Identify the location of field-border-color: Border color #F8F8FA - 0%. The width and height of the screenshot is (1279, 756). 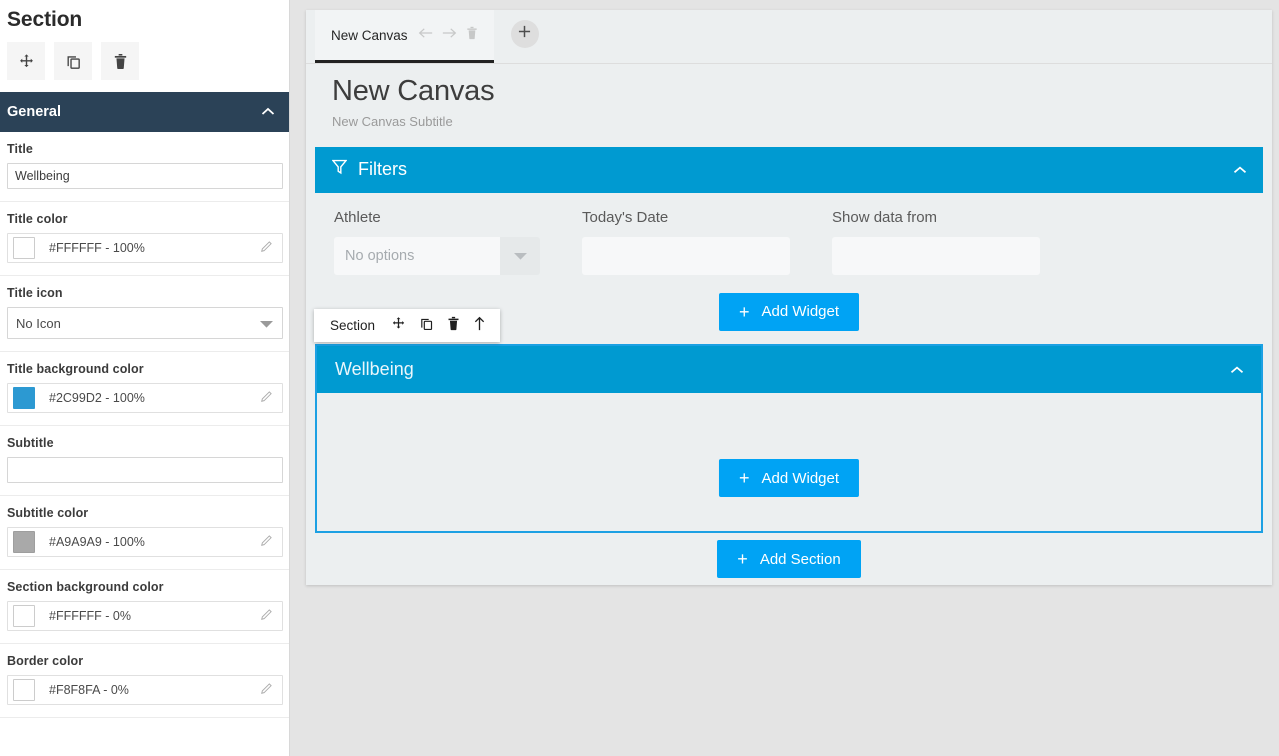
(144, 681).